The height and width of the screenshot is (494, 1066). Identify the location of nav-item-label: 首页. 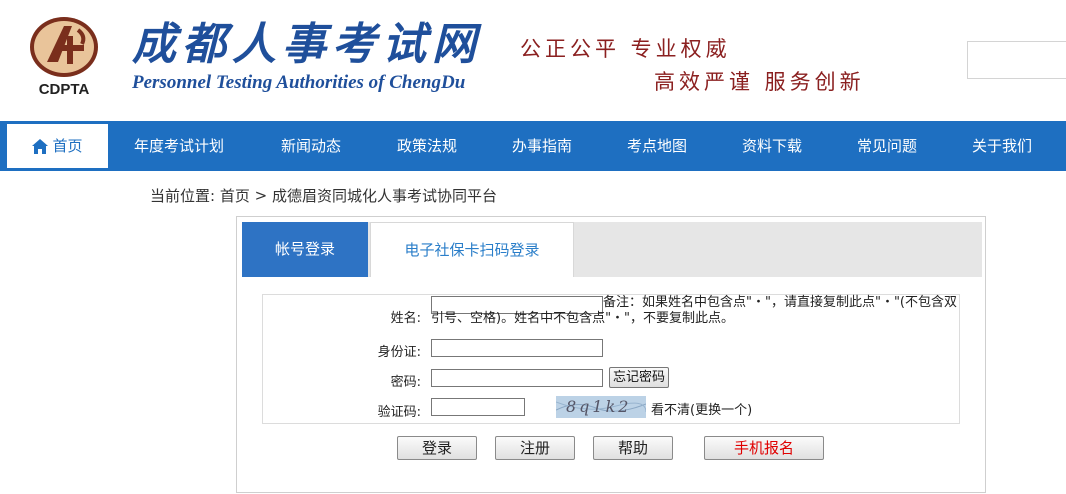
(67, 146).